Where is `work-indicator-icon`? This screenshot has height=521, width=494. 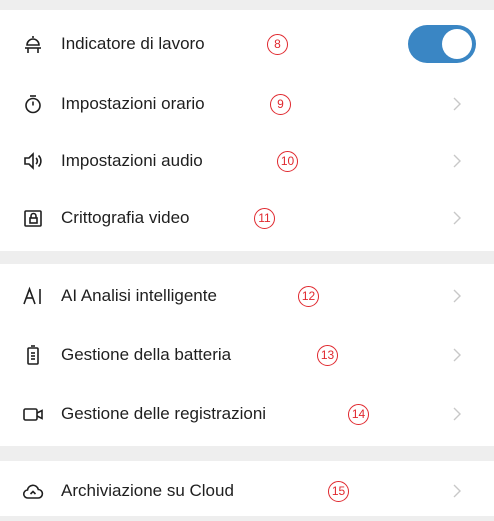 work-indicator-icon is located at coordinates (33, 44).